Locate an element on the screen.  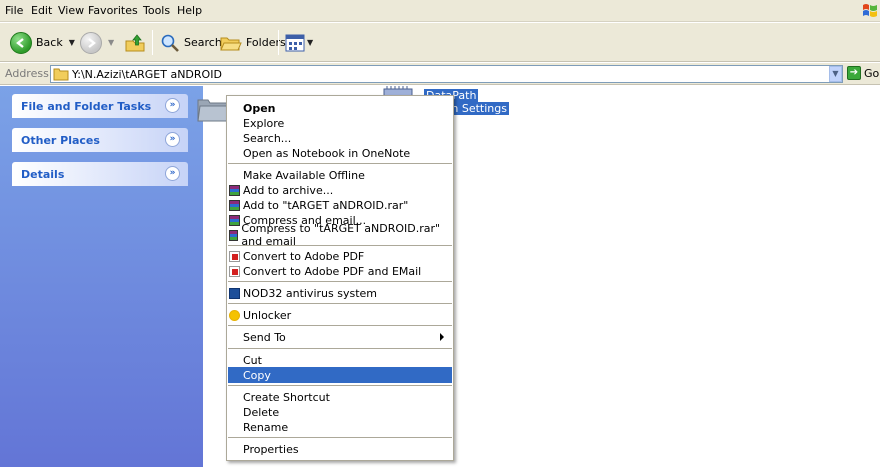
panel-title: File and Folder Tasks is located at coordinates (86, 106).